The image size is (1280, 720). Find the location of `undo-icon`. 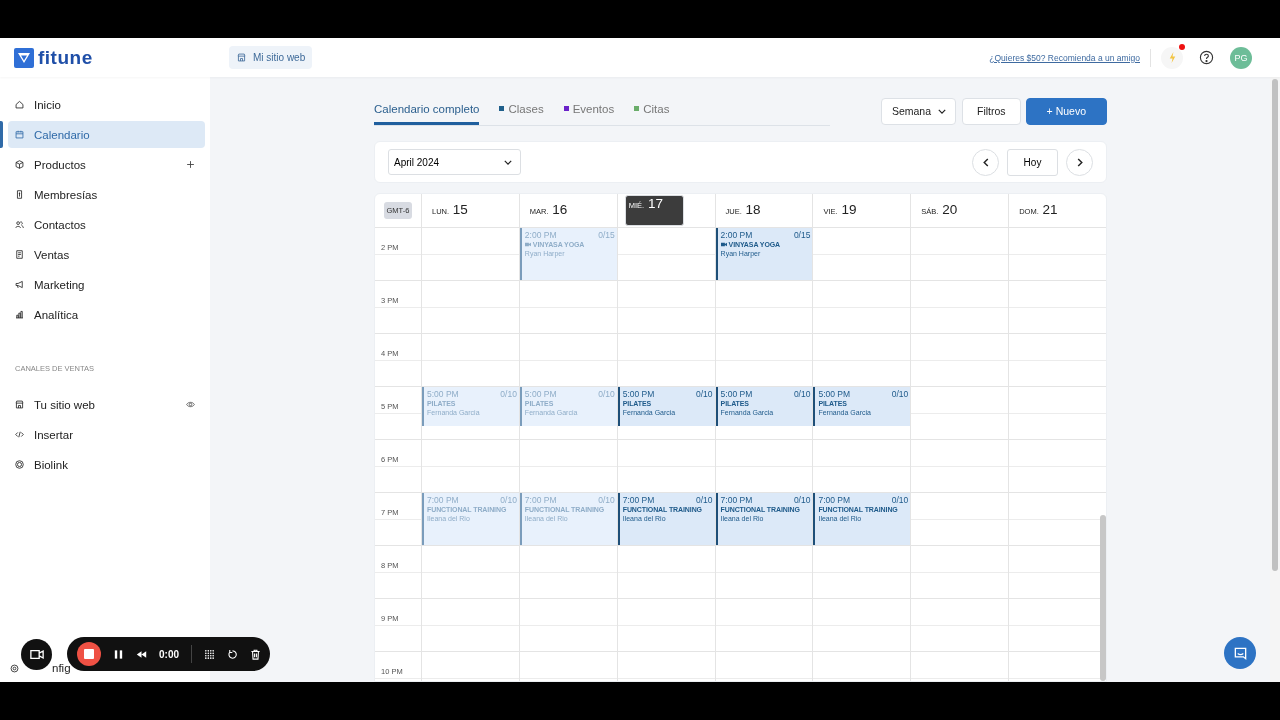

undo-icon is located at coordinates (232, 654).